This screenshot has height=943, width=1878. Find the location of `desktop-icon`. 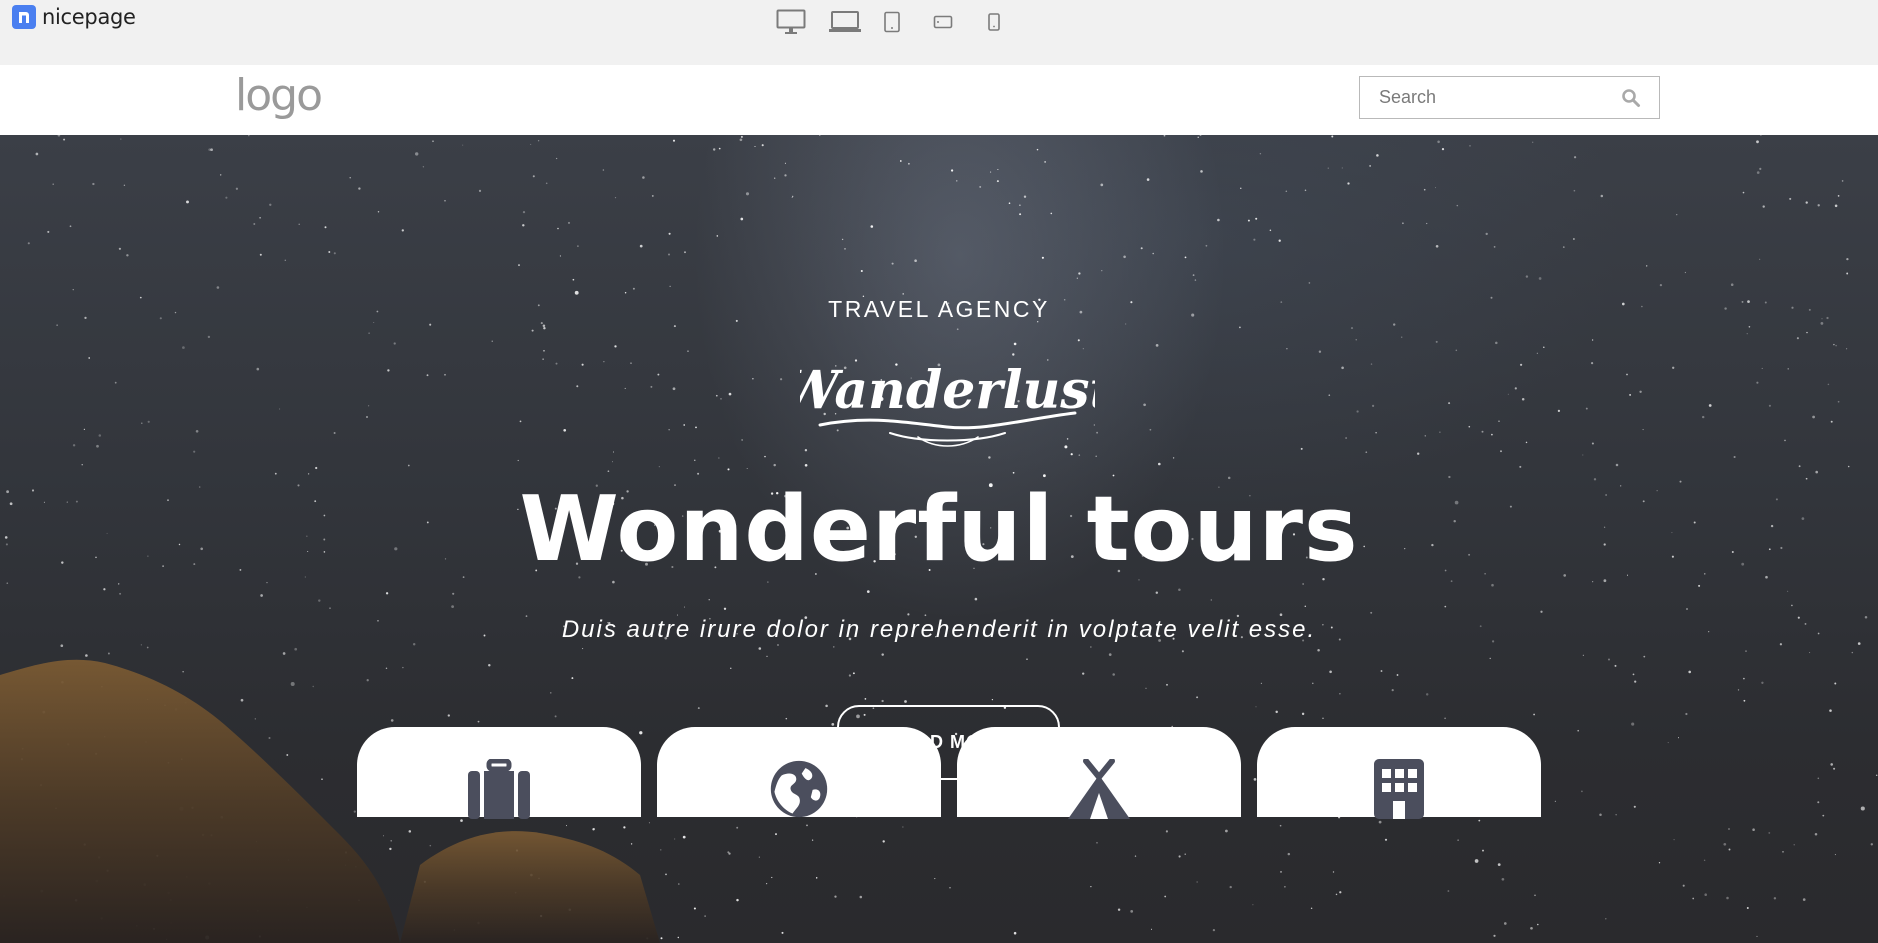

desktop-icon is located at coordinates (791, 22).